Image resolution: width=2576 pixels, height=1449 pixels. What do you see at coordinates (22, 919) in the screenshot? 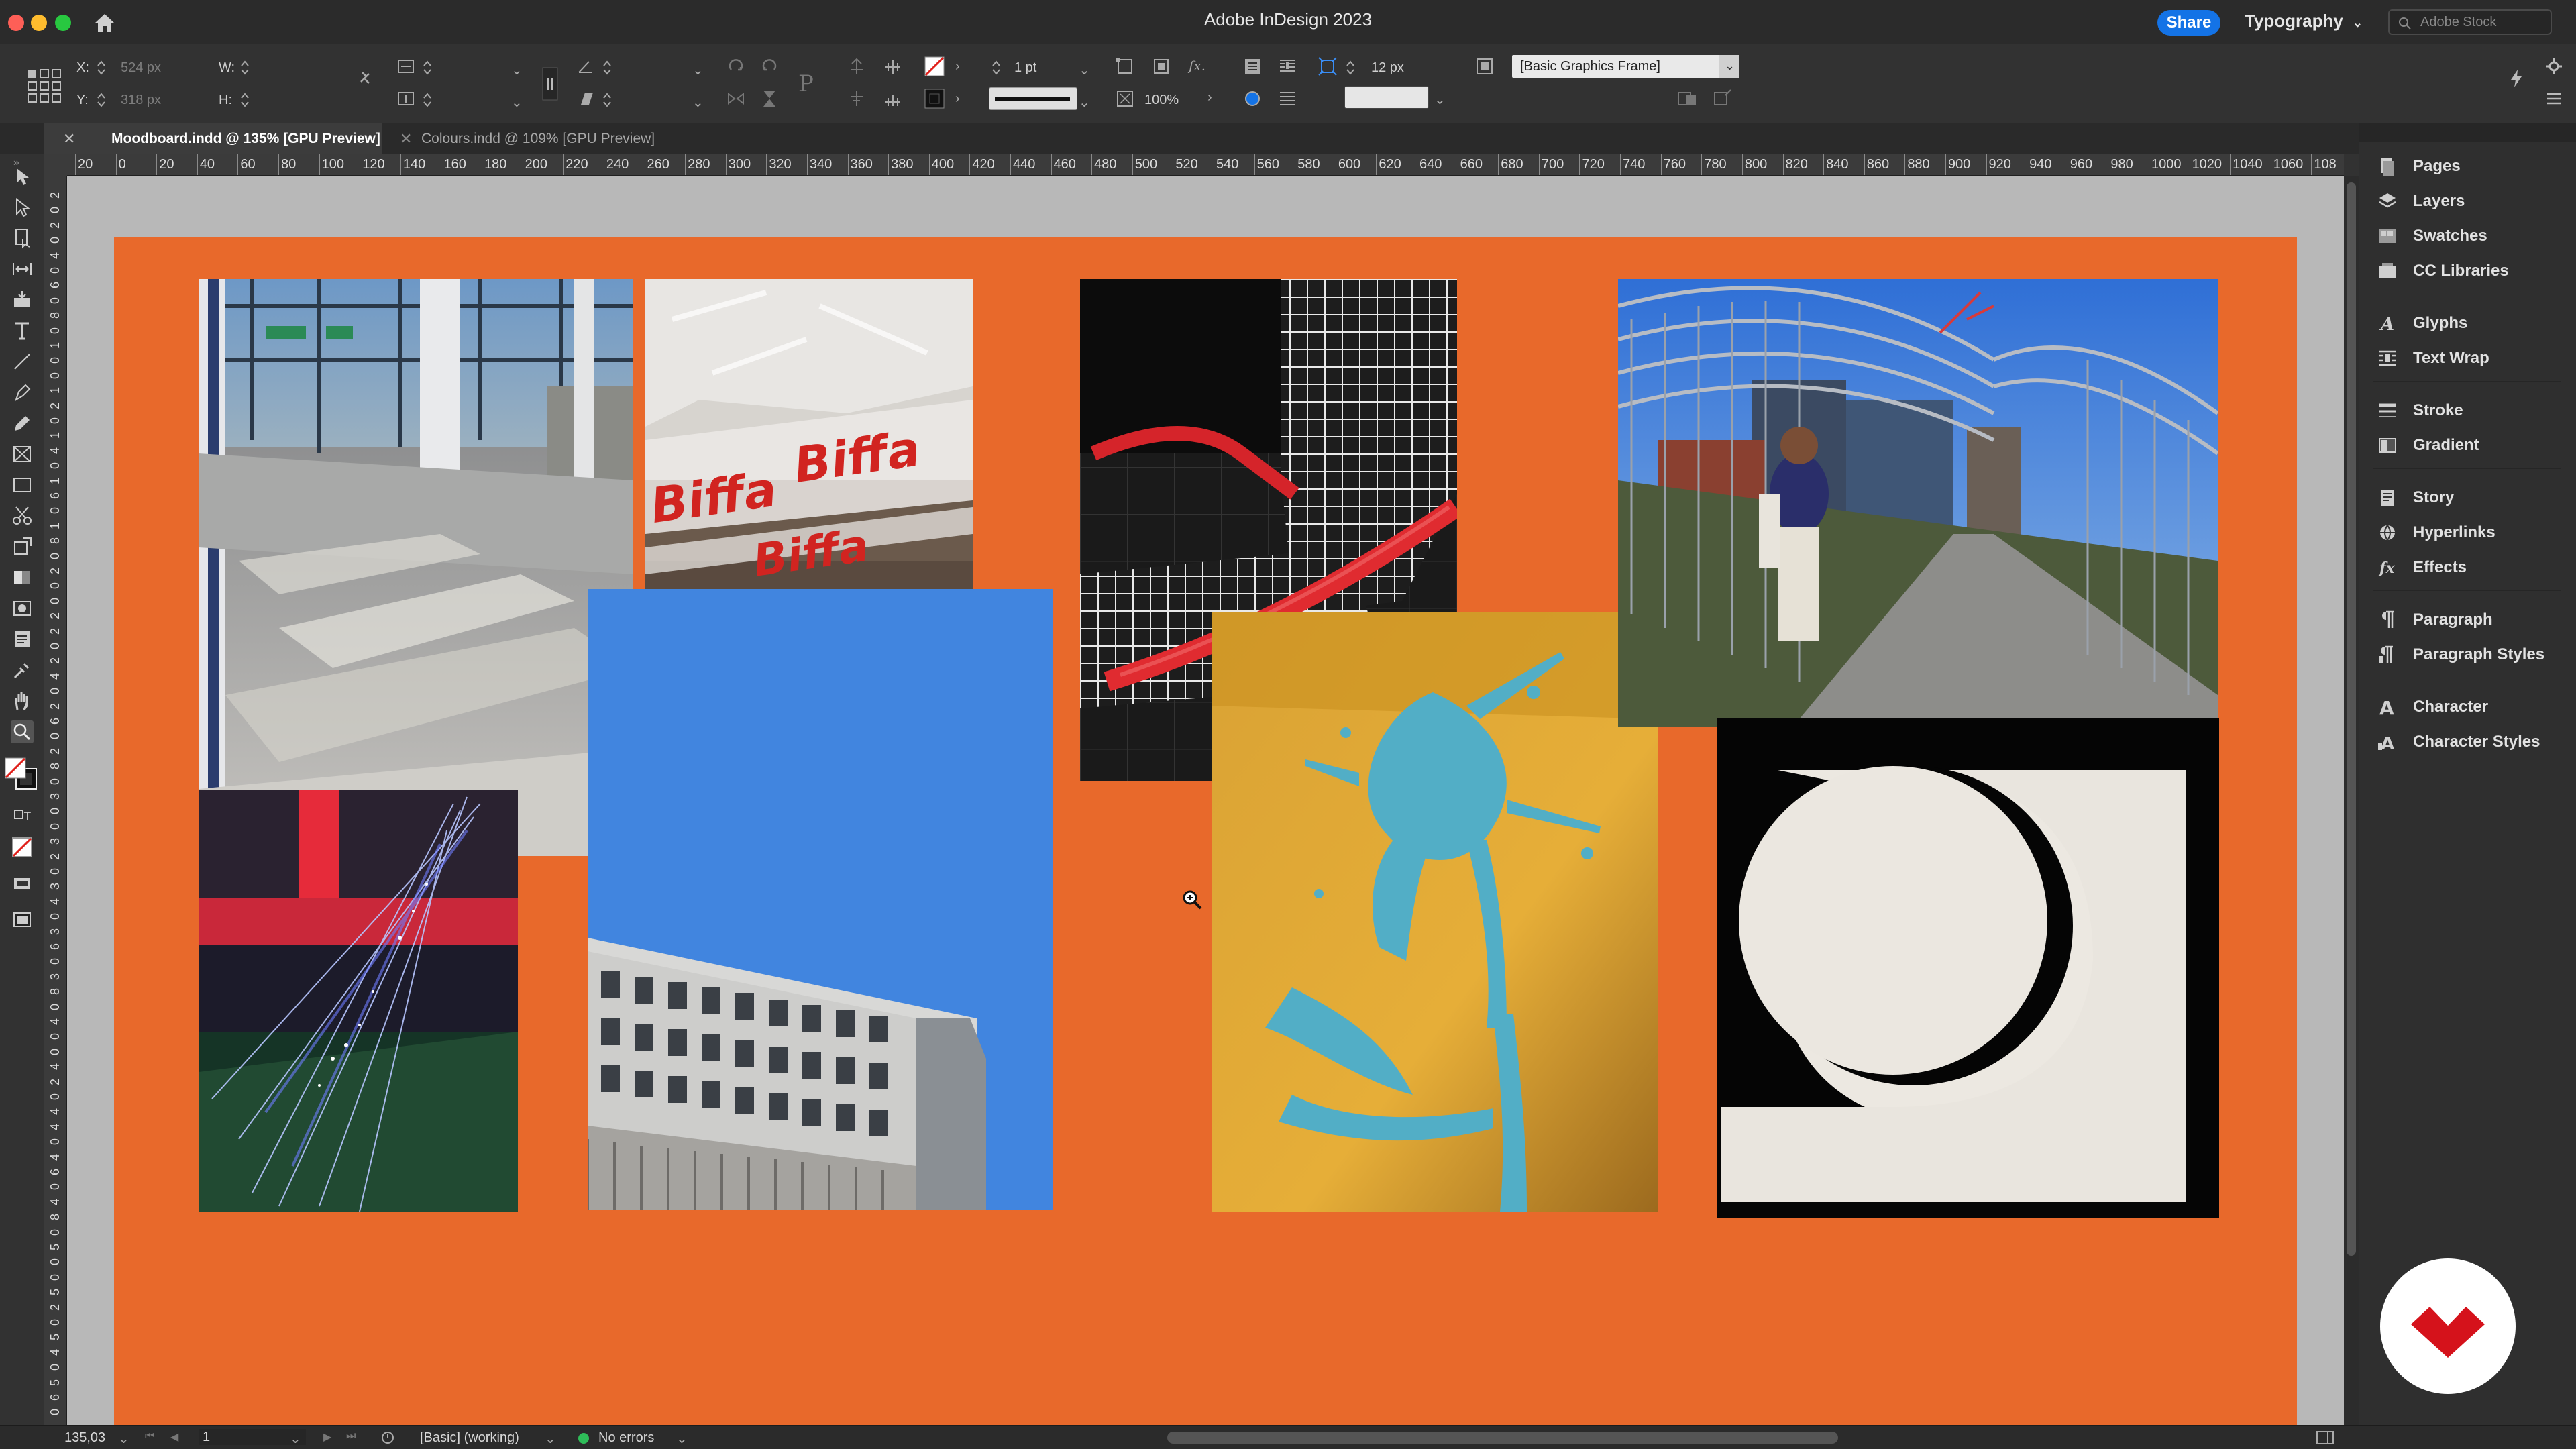
I see `screen-mode-icon` at bounding box center [22, 919].